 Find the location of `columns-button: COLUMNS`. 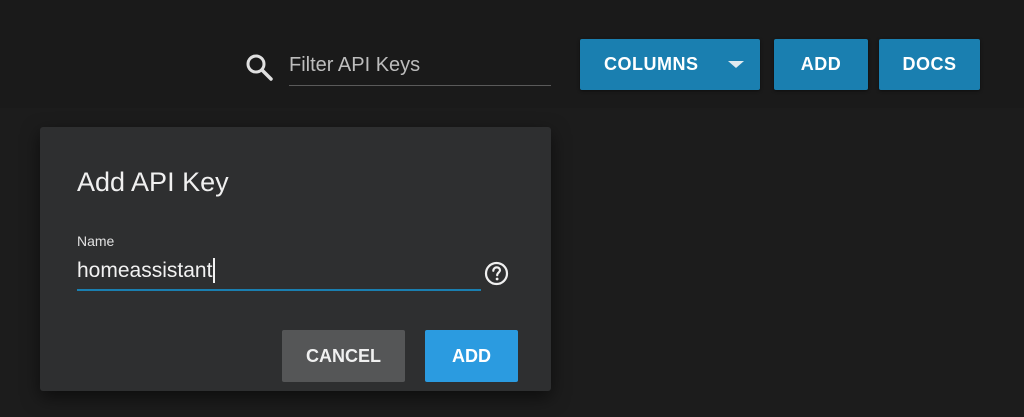

columns-button: COLUMNS is located at coordinates (670, 64).